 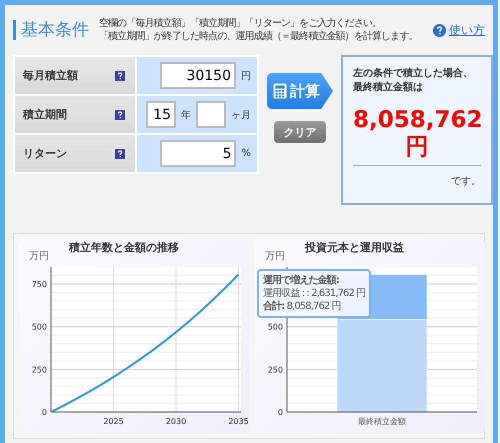 I want to click on unit-label: %, so click(x=246, y=153).